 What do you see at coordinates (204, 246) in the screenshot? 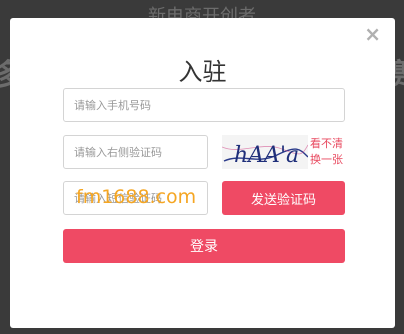
I see `login-button: 登录` at bounding box center [204, 246].